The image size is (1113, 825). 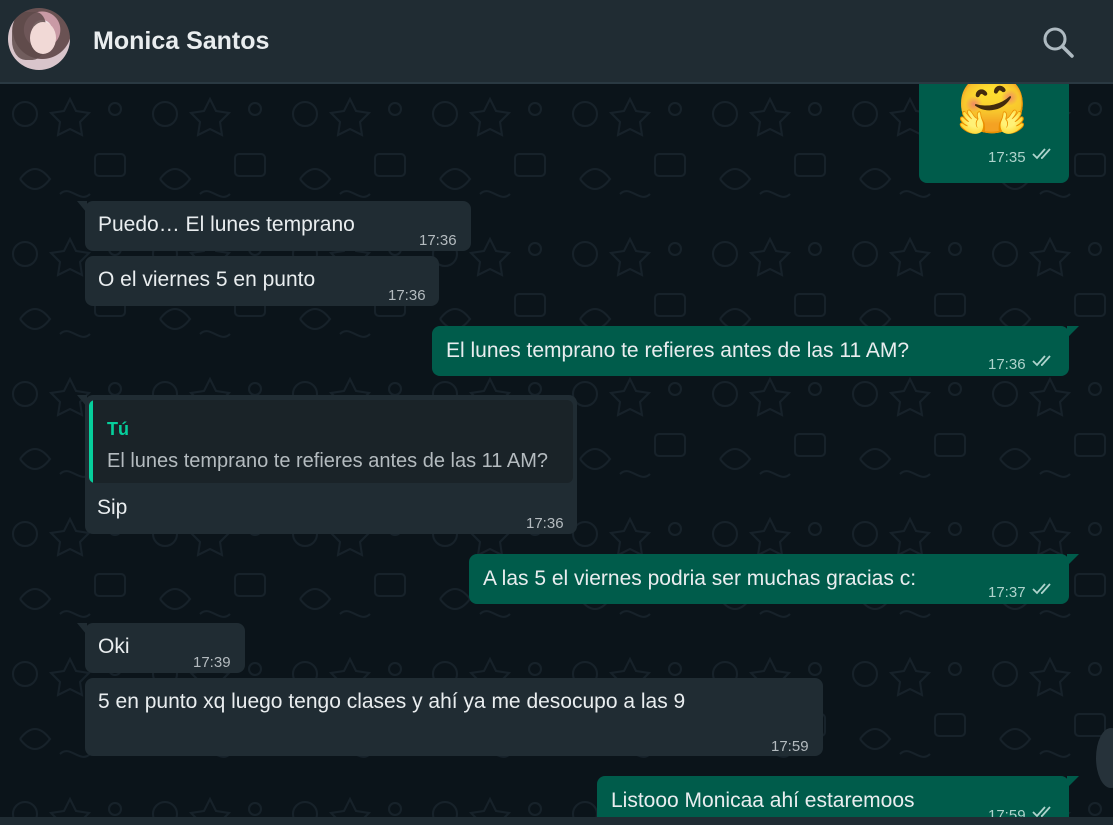 What do you see at coordinates (91, 441) in the screenshot?
I see `quote-accent-bar` at bounding box center [91, 441].